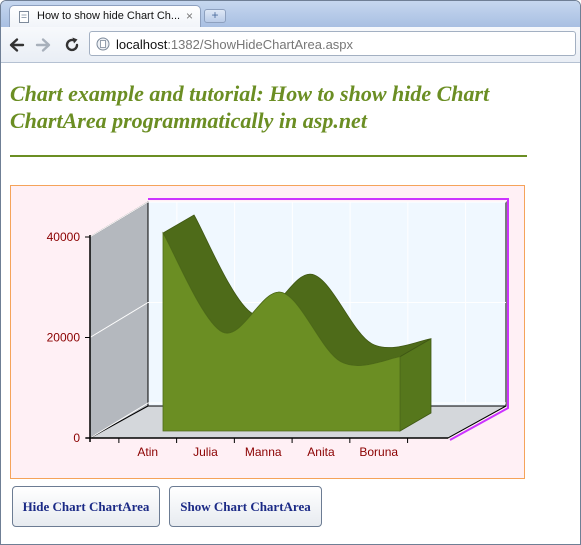 This screenshot has width=581, height=545. I want to click on y-tick-label: 20000, so click(64, 338).